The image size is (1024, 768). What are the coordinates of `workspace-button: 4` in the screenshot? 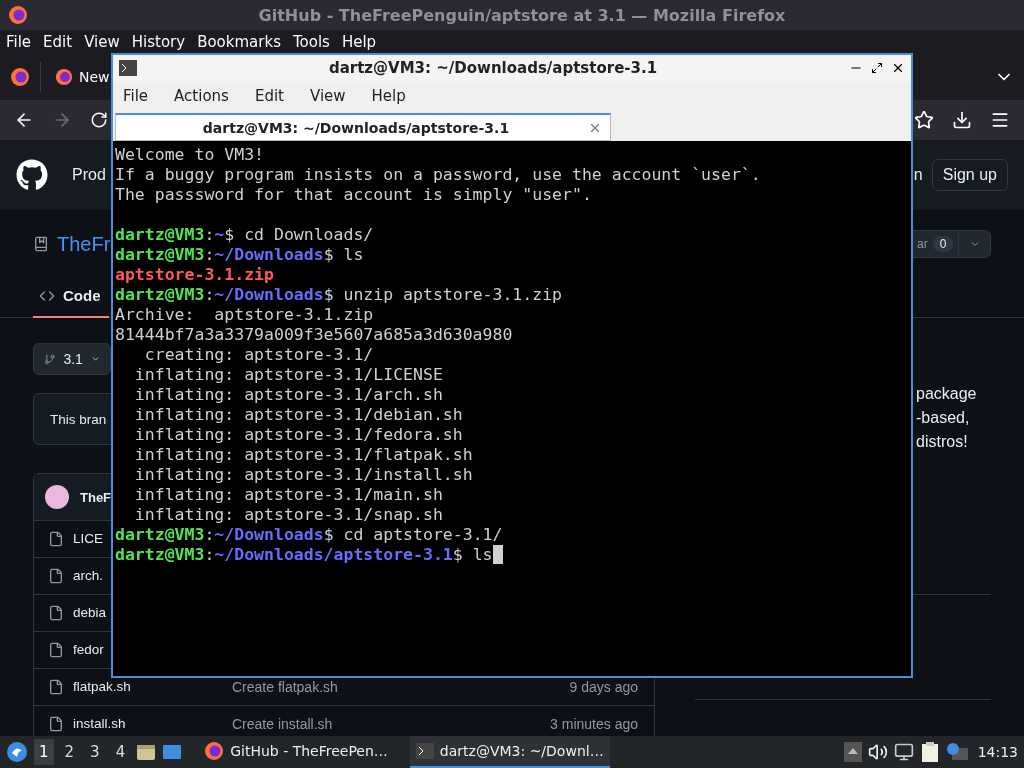 It's located at (120, 752).